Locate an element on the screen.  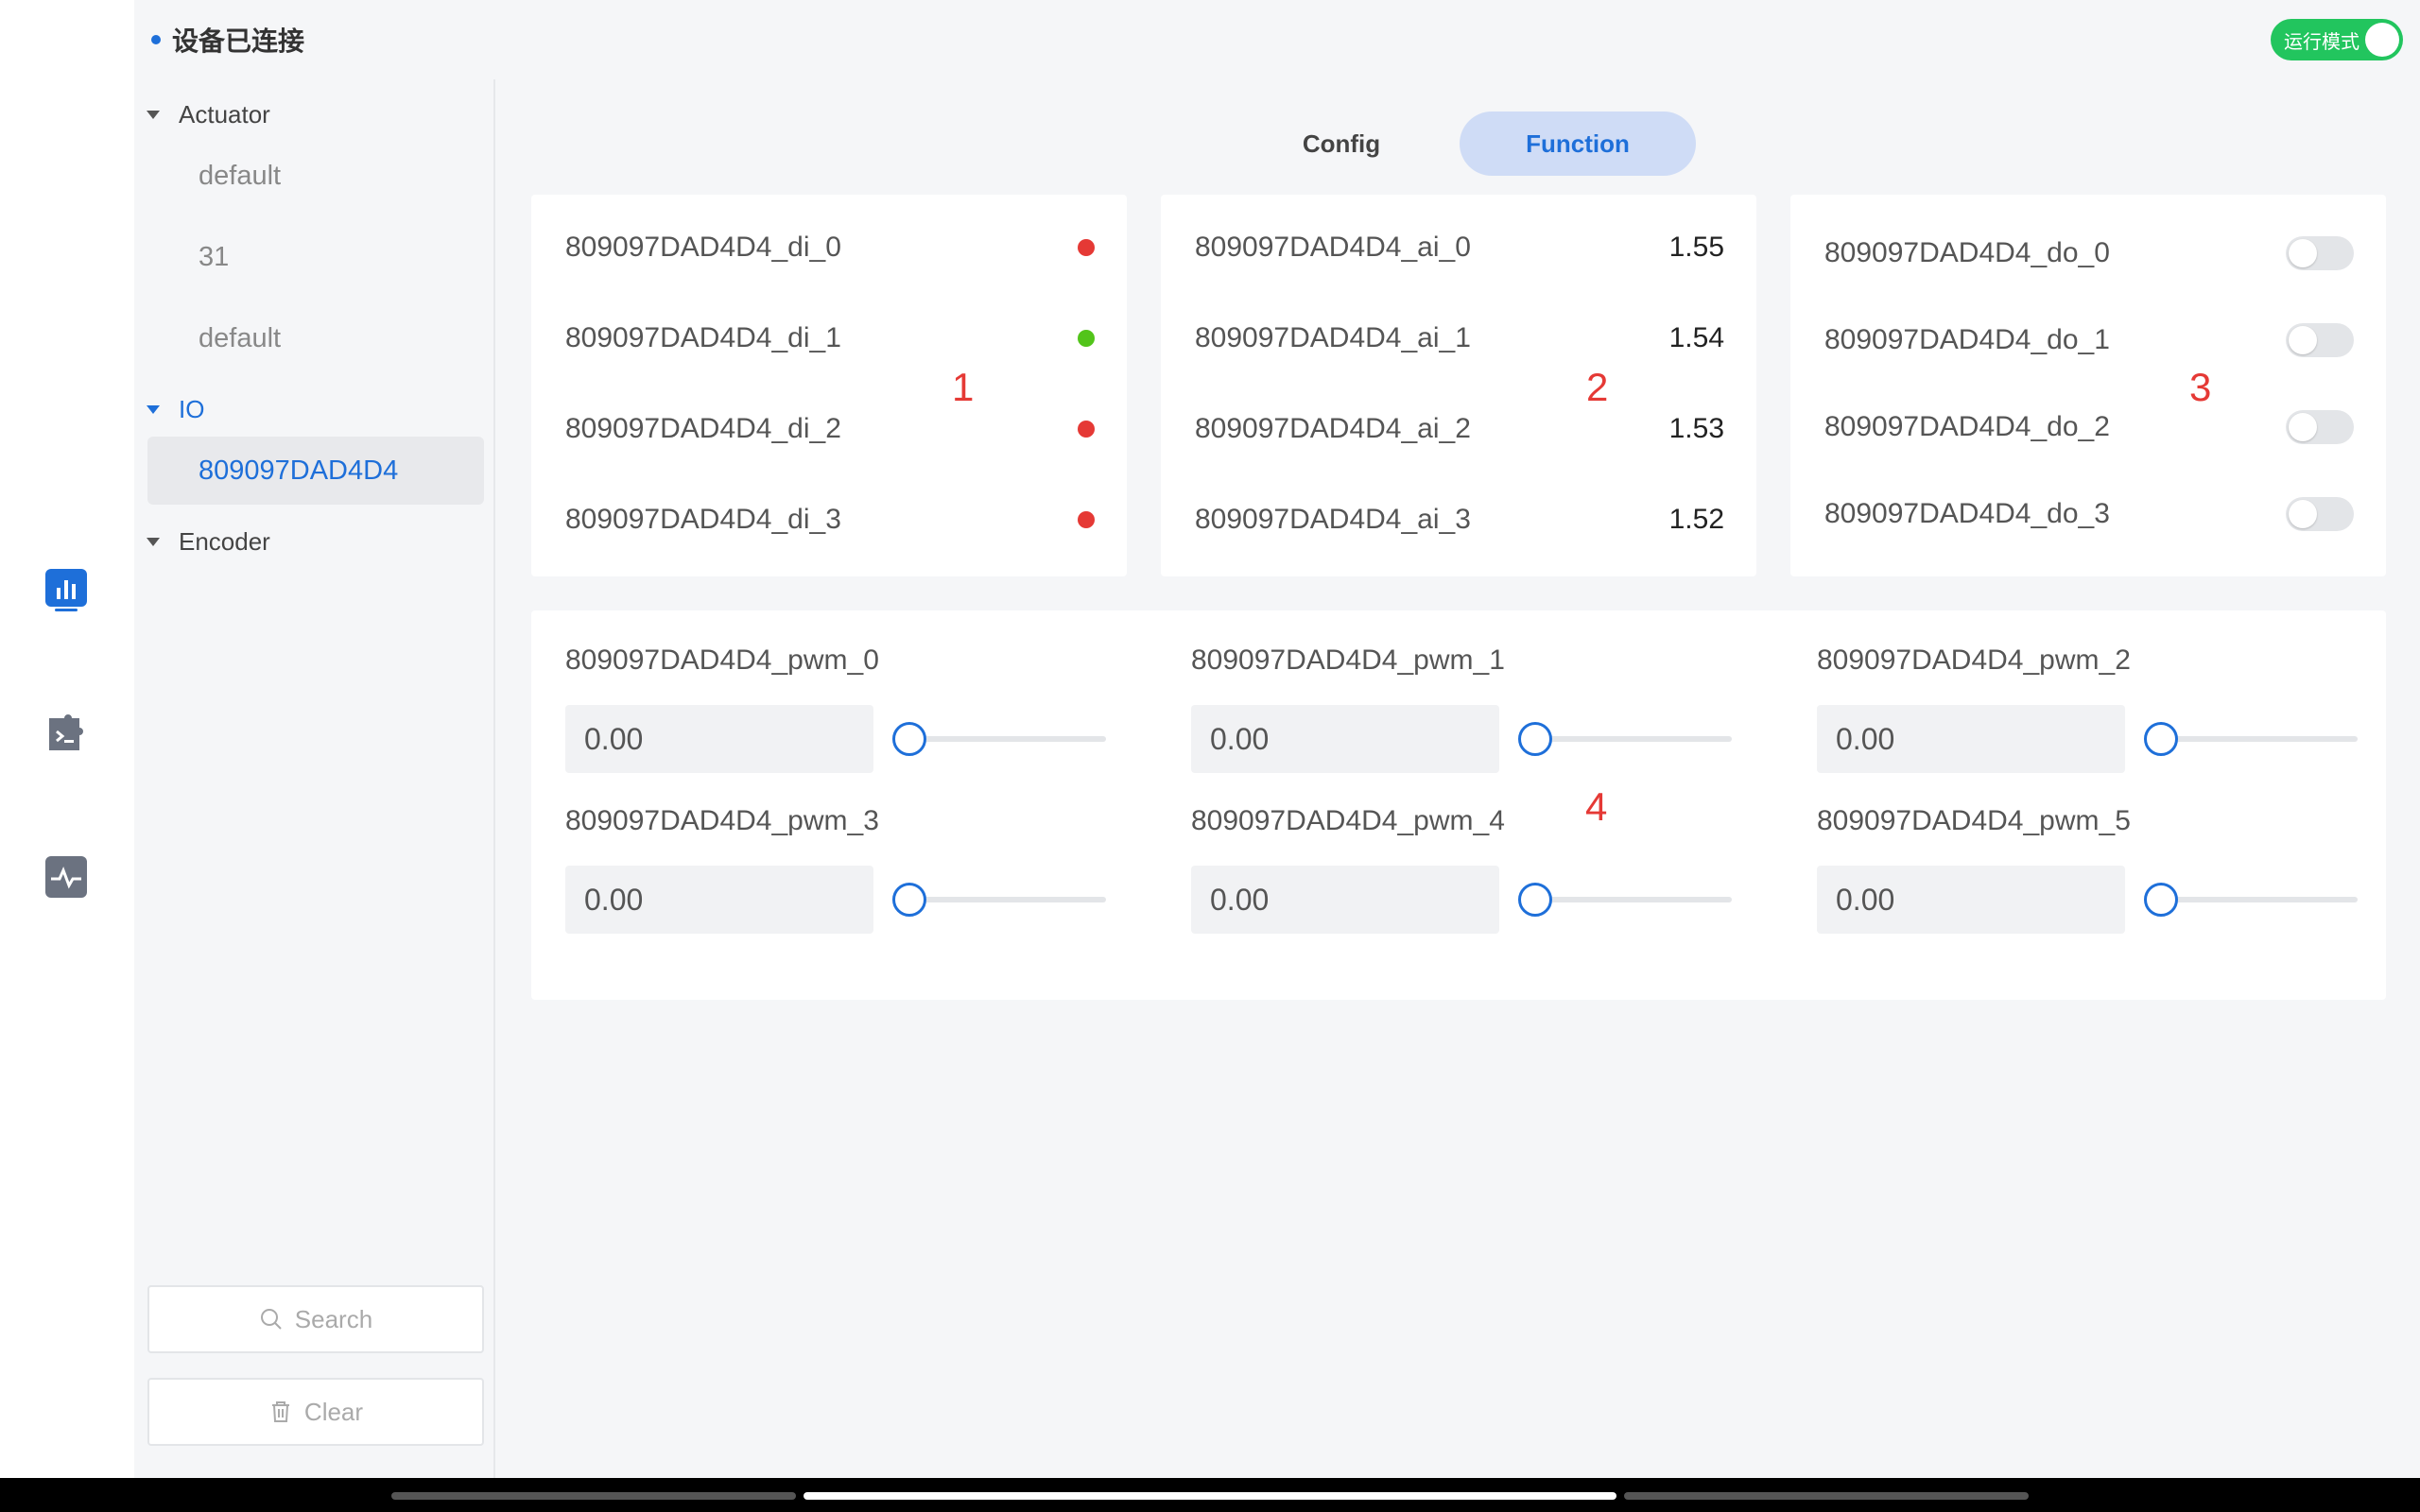
ai-row: 809097DAD4D4_ai_0 1.55 is located at coordinates (1459, 247).